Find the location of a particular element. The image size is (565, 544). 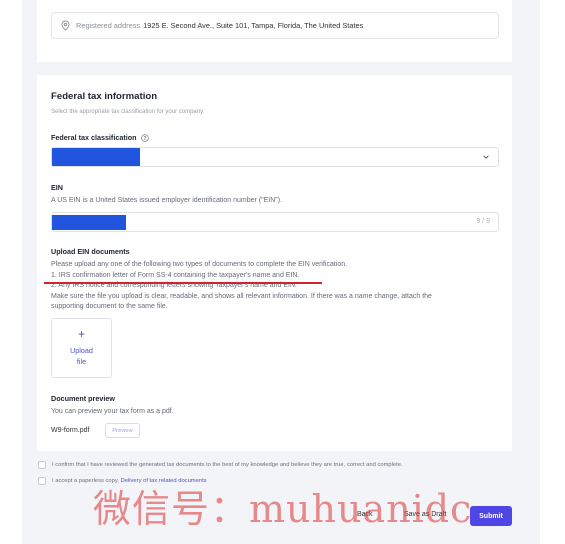

paperless-checkbox is located at coordinates (42, 481).